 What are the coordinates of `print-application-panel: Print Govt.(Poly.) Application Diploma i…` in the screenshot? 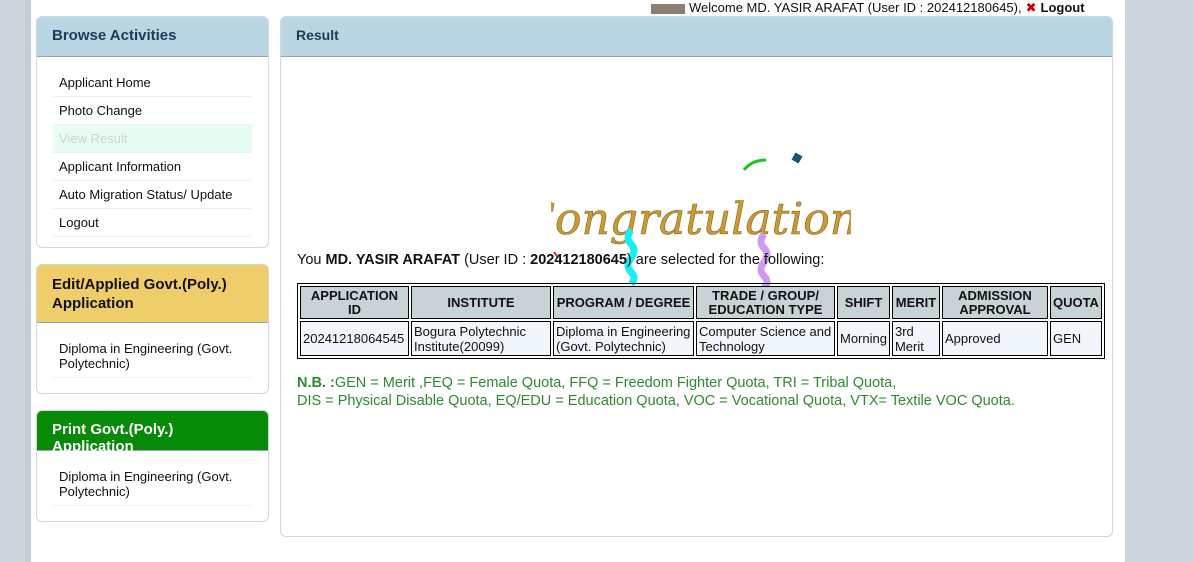 It's located at (152, 466).